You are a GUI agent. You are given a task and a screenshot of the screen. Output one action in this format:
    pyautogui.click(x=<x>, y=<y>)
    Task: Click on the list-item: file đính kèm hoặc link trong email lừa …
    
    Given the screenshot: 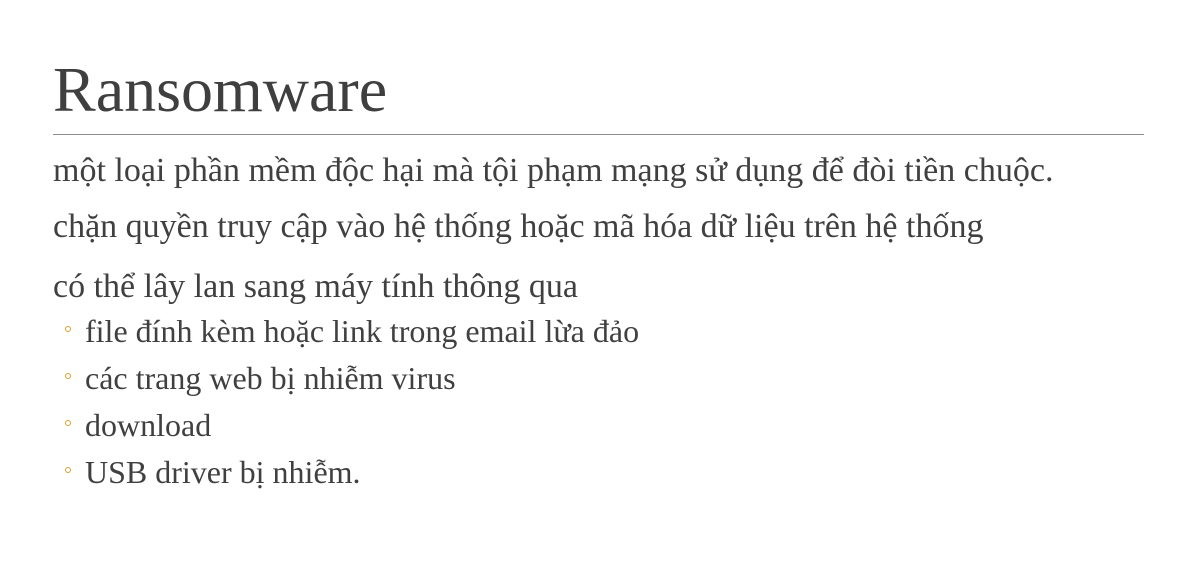 What is the action you would take?
    pyautogui.click(x=595, y=331)
    